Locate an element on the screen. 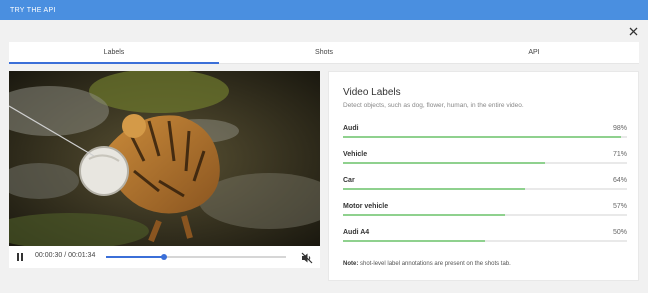 This screenshot has height=293, width=648. label-row: Vehicle 71% is located at coordinates (485, 161).